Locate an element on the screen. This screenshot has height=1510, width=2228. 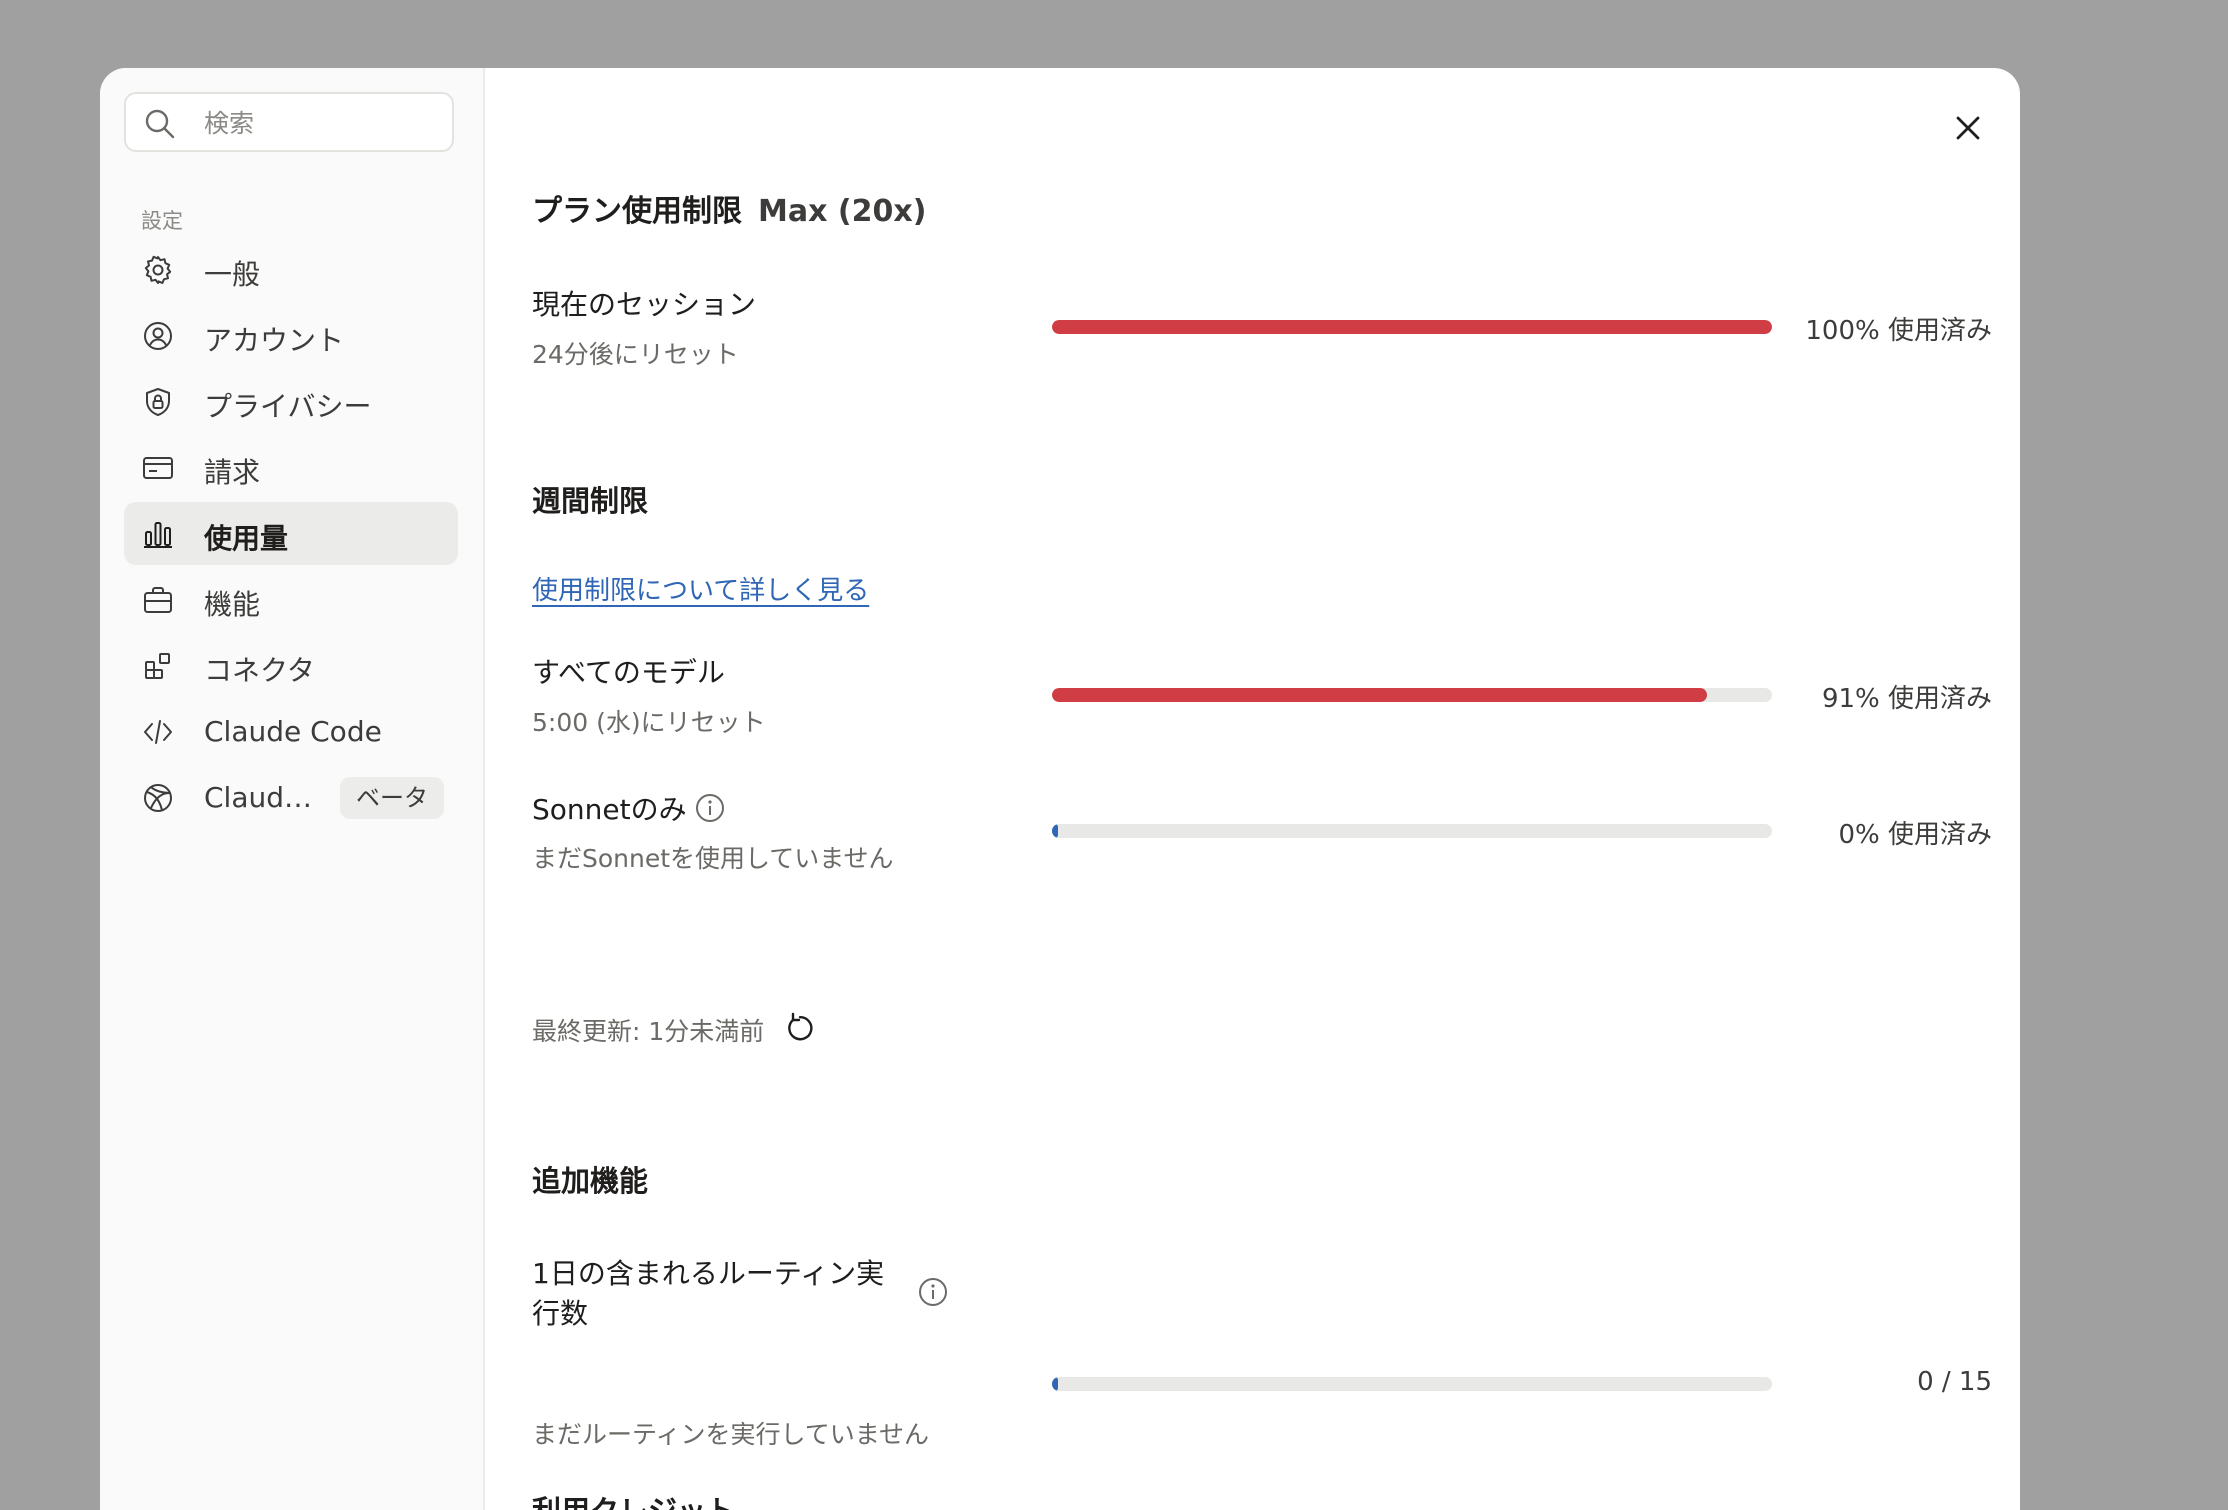
sidebar-item-label: アカウント is located at coordinates (274, 340).